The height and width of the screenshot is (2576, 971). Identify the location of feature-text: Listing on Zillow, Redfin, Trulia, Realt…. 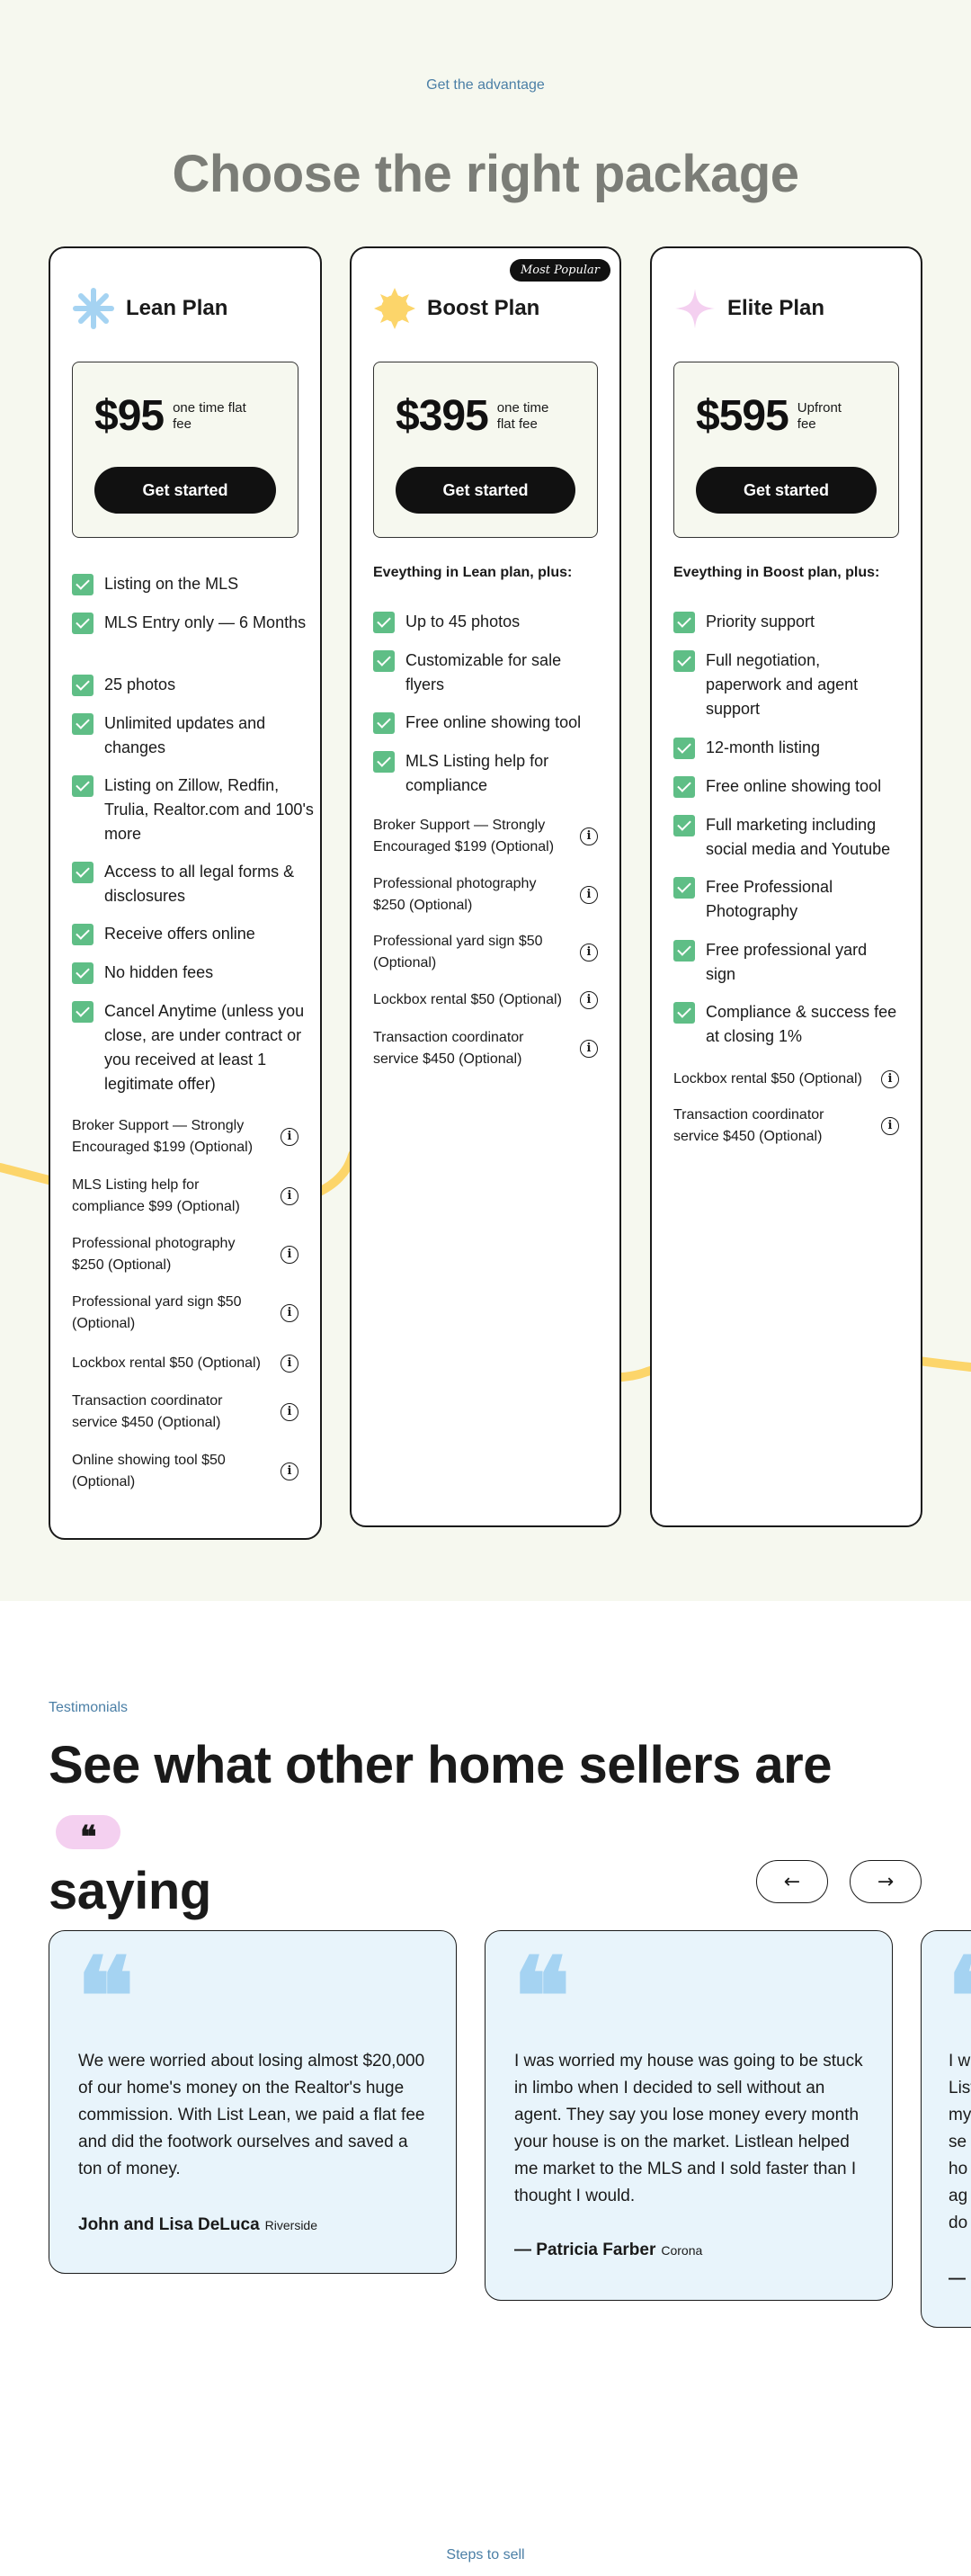
(209, 809).